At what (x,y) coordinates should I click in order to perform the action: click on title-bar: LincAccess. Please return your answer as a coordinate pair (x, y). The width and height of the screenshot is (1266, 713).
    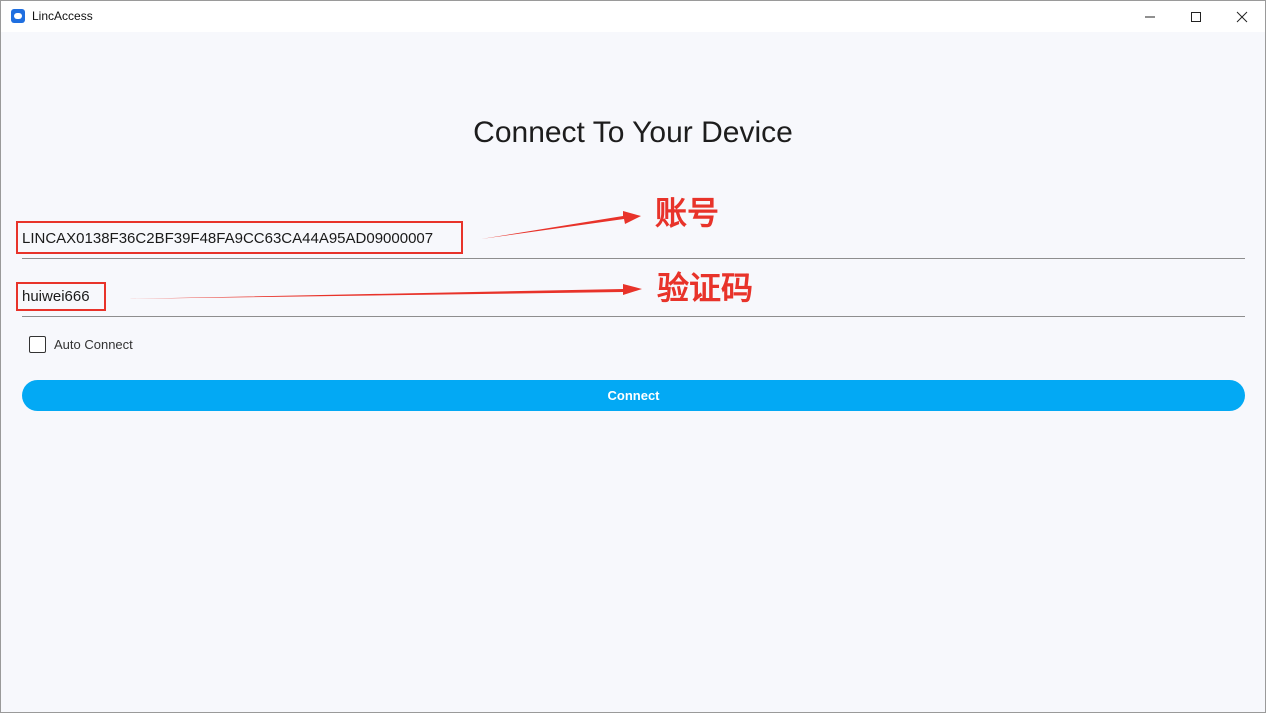
    Looking at the image, I should click on (633, 16).